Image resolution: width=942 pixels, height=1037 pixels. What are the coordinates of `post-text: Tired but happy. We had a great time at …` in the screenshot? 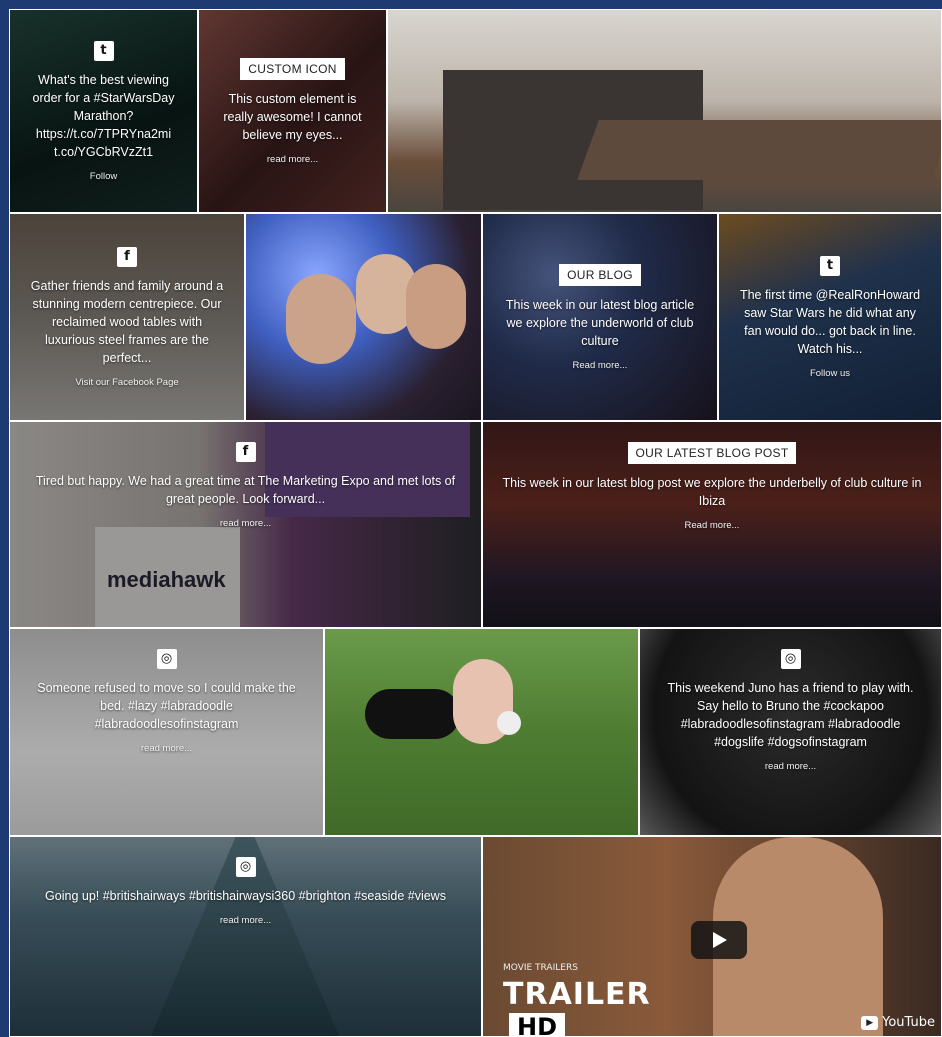 It's located at (245, 490).